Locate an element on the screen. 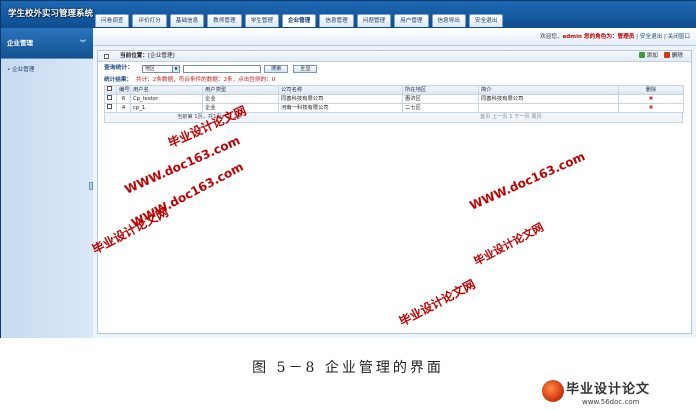 This screenshot has width=696, height=410. delete-label: 删除 is located at coordinates (677, 56).